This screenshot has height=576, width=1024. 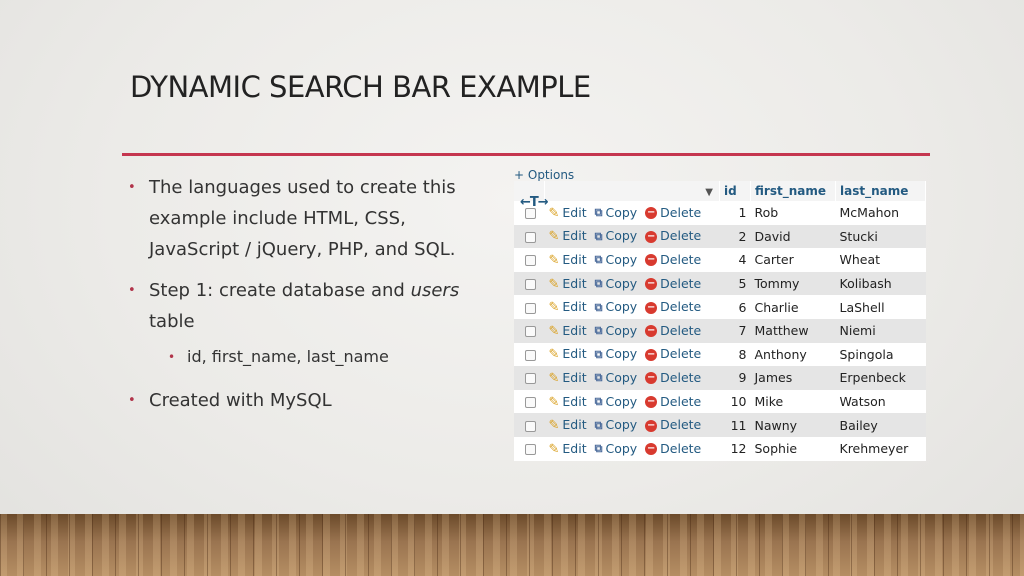 I want to click on column-nav-arrows-icon: ←T→, so click(x=534, y=202).